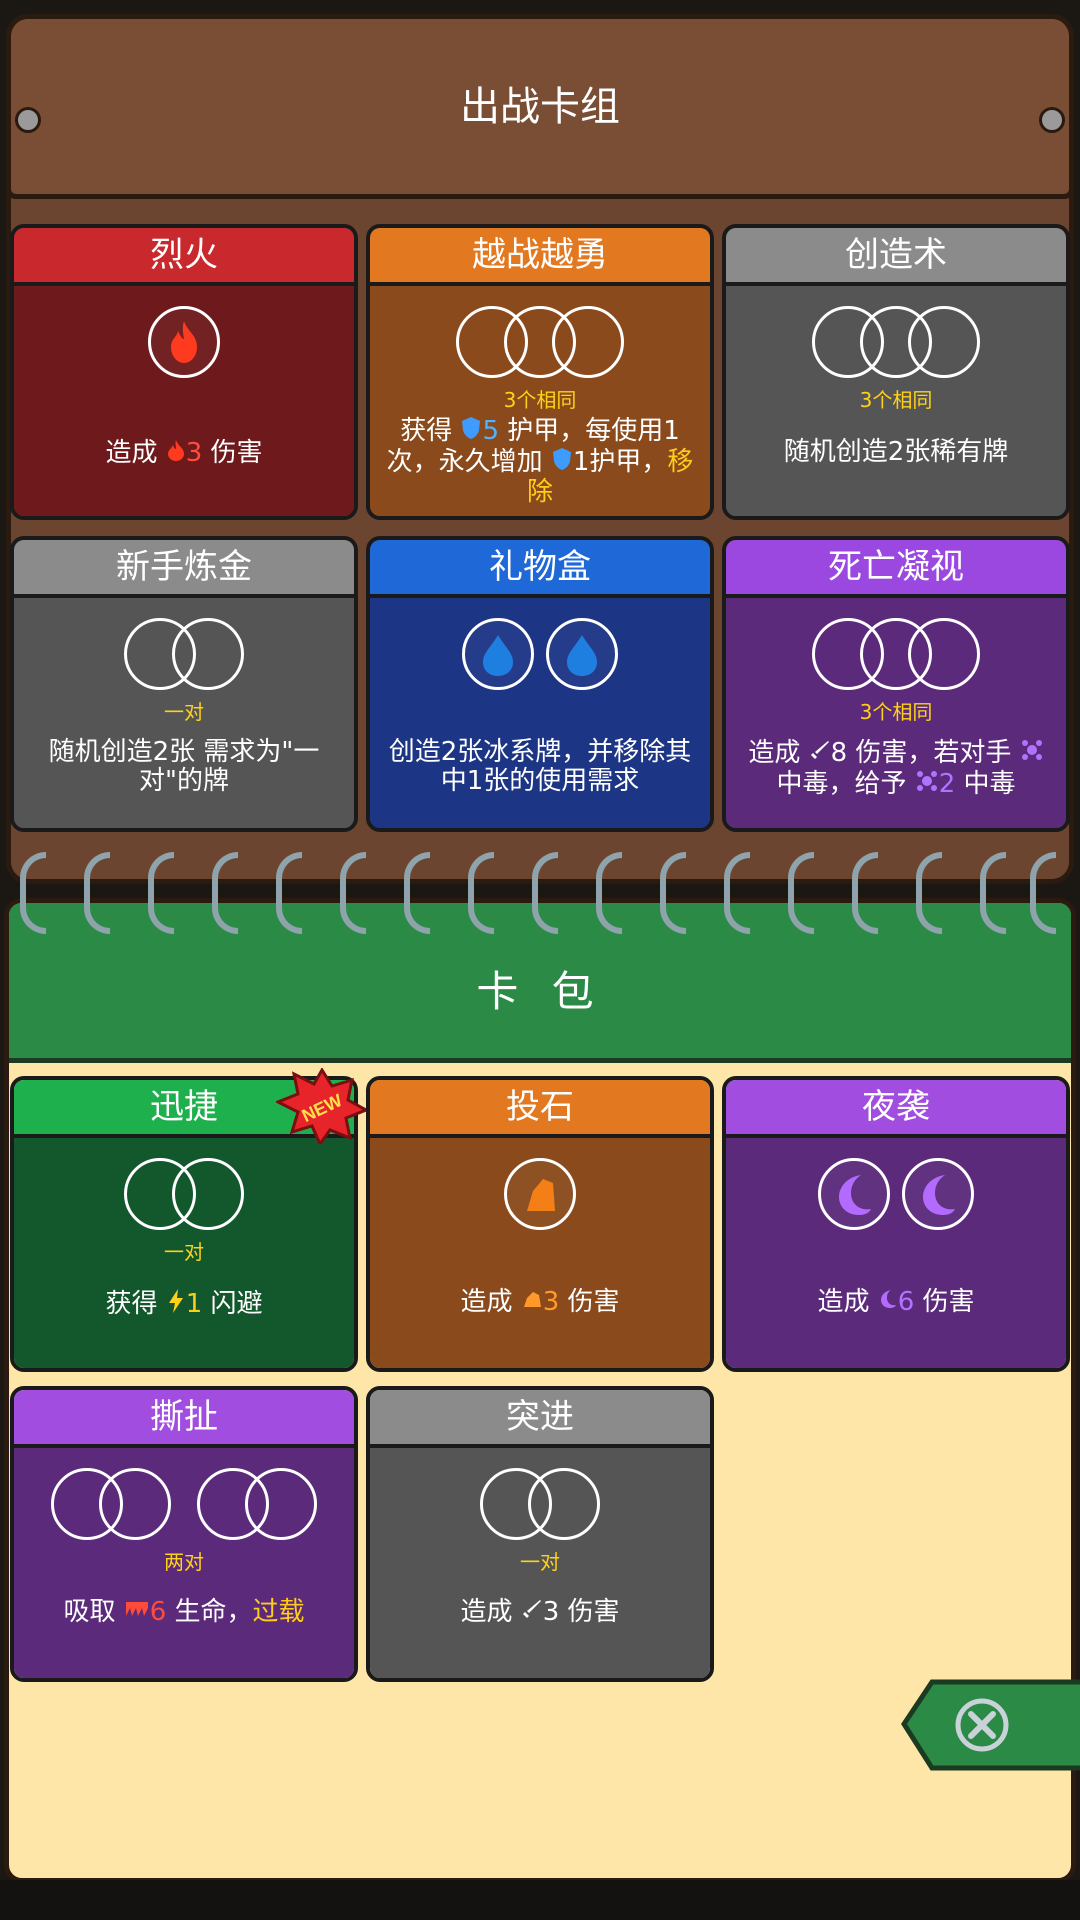 This screenshot has height=1920, width=1080. I want to click on pack-title: 卡 包, so click(540, 991).